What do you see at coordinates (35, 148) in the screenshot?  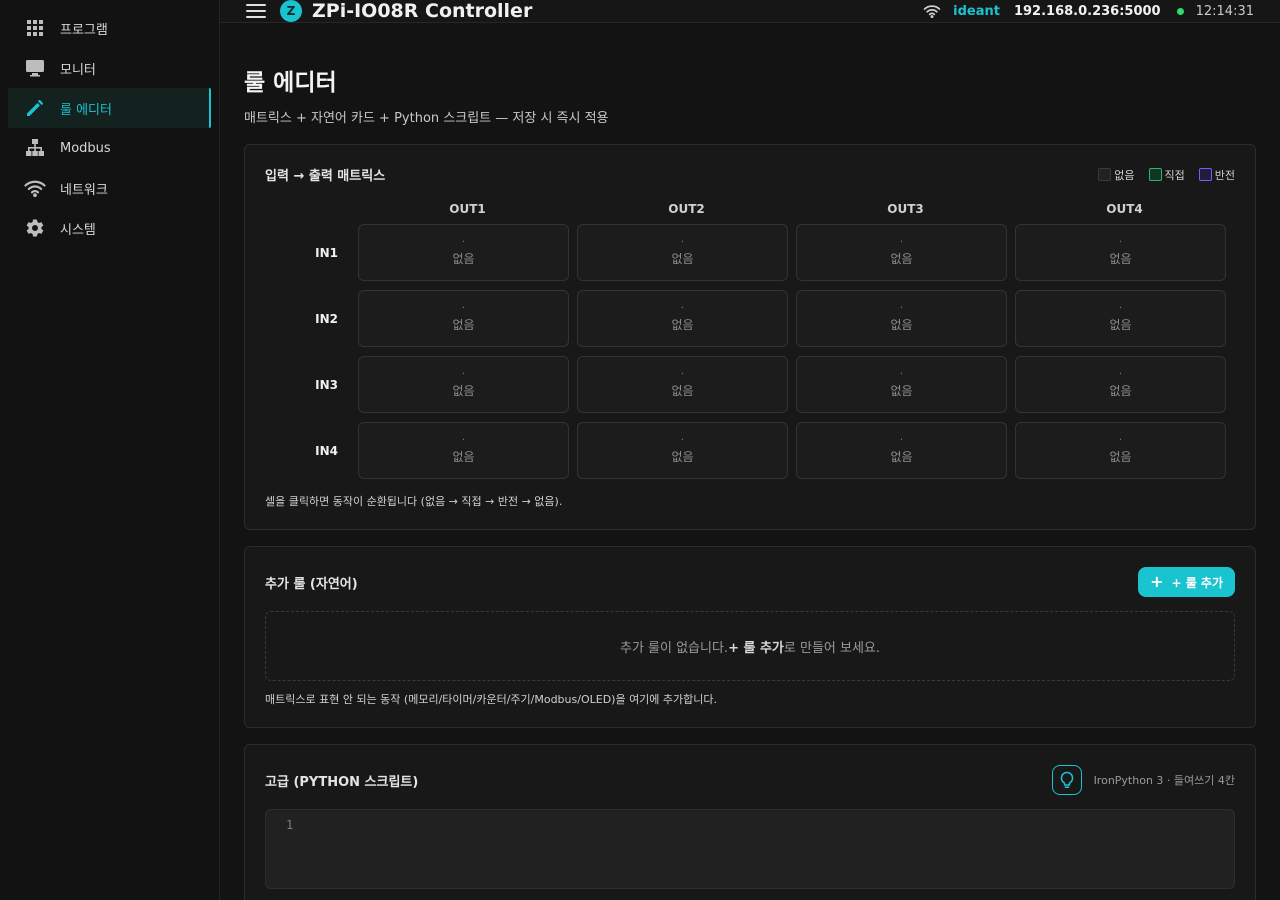 I see `network-tree-icon` at bounding box center [35, 148].